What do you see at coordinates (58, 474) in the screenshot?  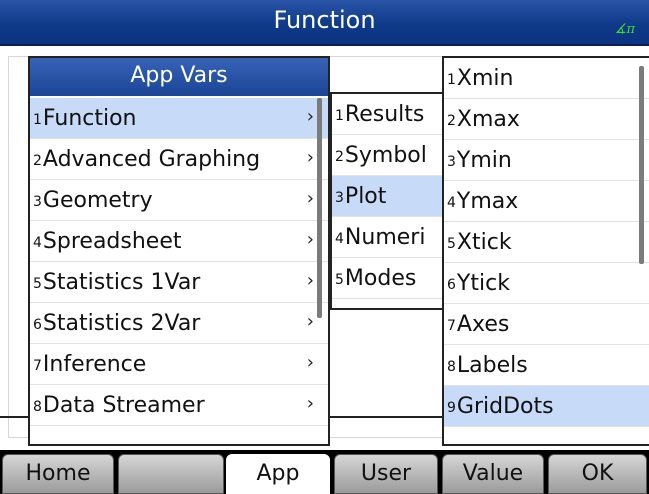 I see `home-softkey: Home` at bounding box center [58, 474].